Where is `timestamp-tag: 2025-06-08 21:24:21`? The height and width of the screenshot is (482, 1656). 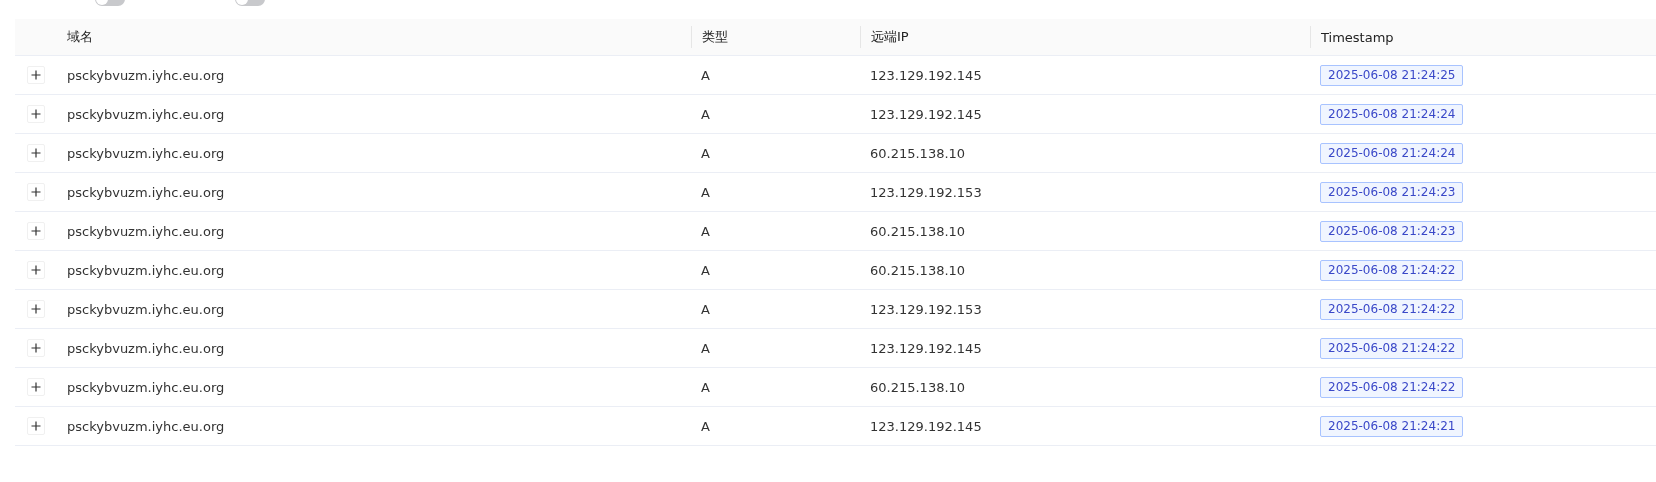
timestamp-tag: 2025-06-08 21:24:21 is located at coordinates (1392, 426).